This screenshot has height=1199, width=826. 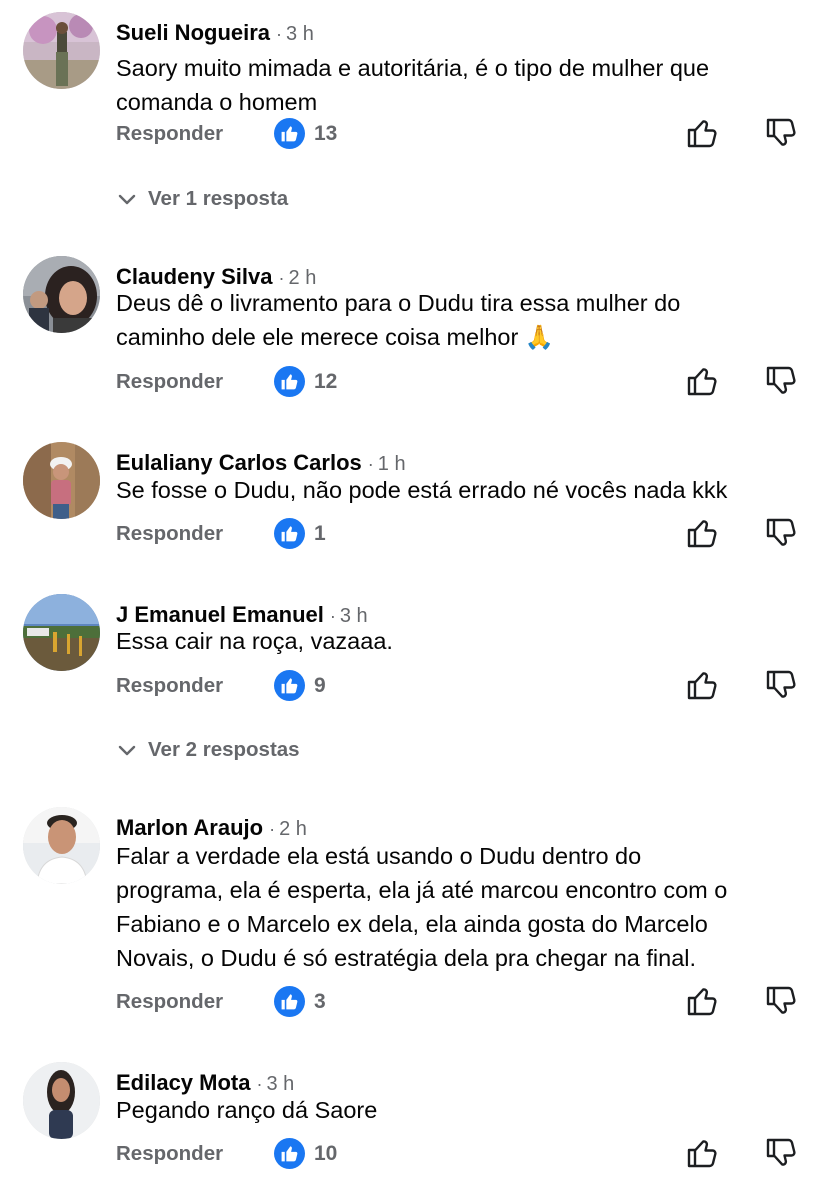 I want to click on comment-actions: Responder 3, so click(x=413, y=1002).